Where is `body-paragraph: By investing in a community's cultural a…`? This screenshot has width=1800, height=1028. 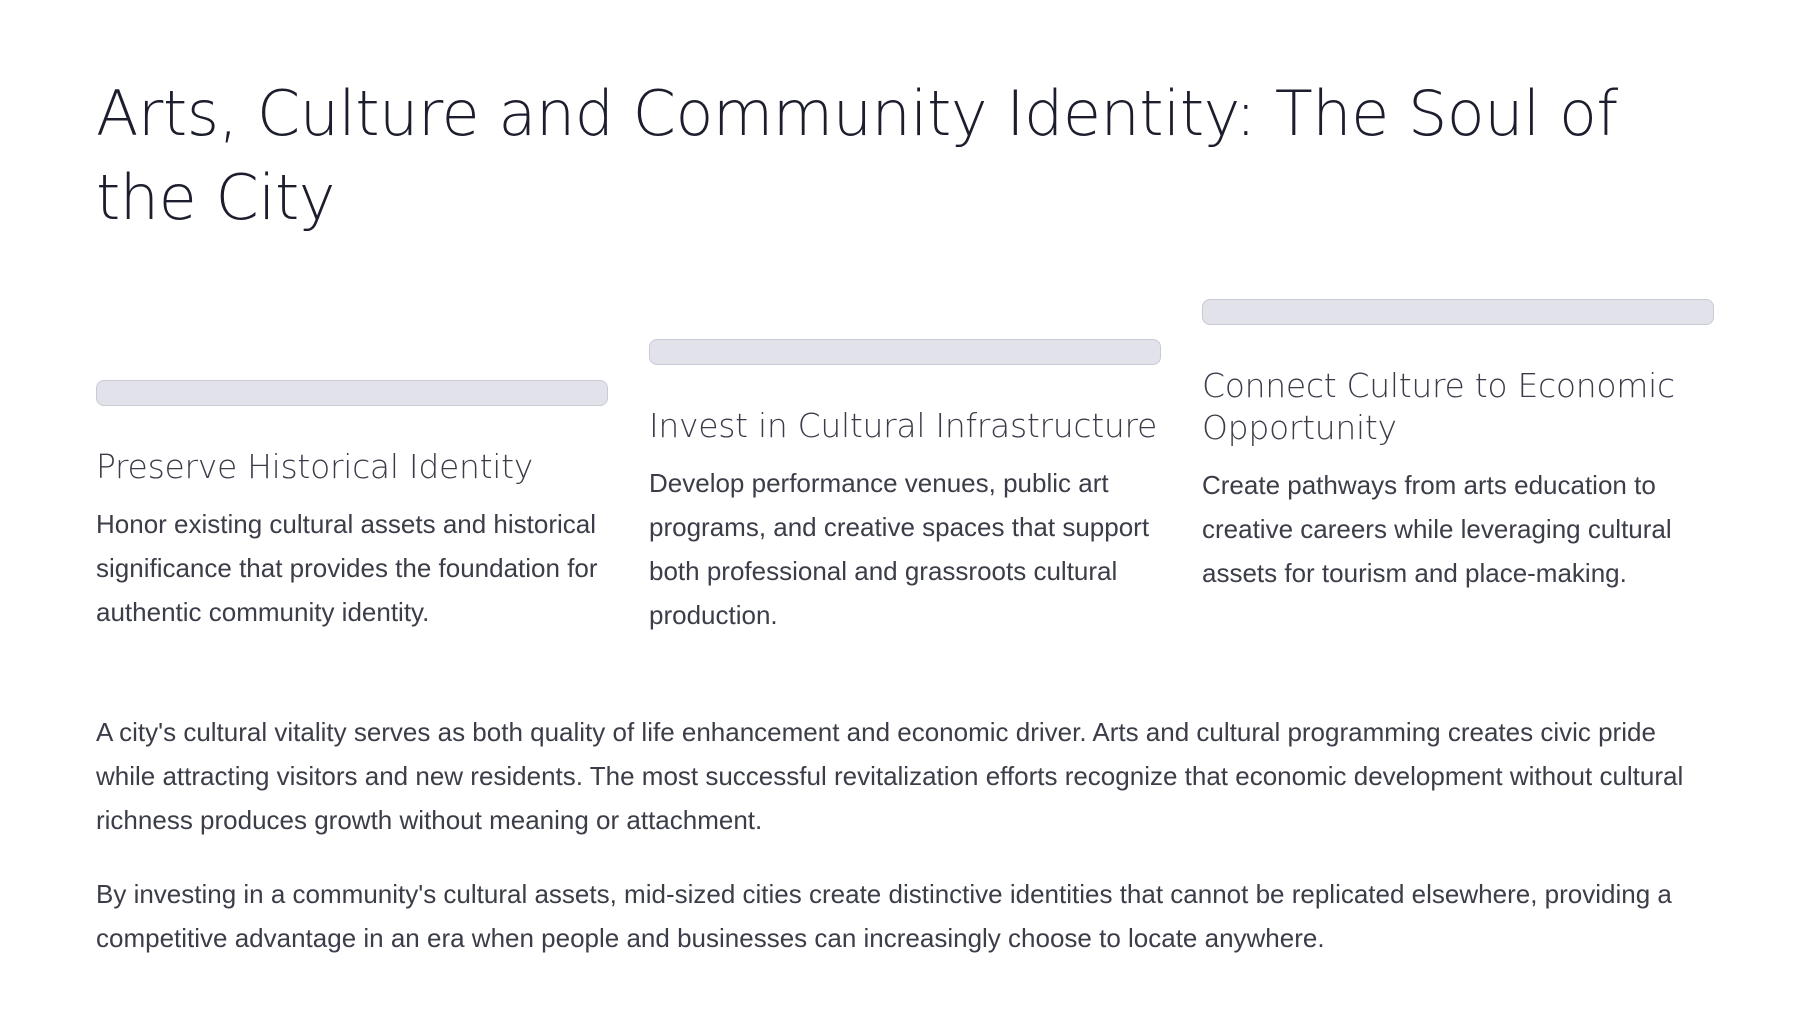
body-paragraph: By investing in a community's cultural a… is located at coordinates (884, 916).